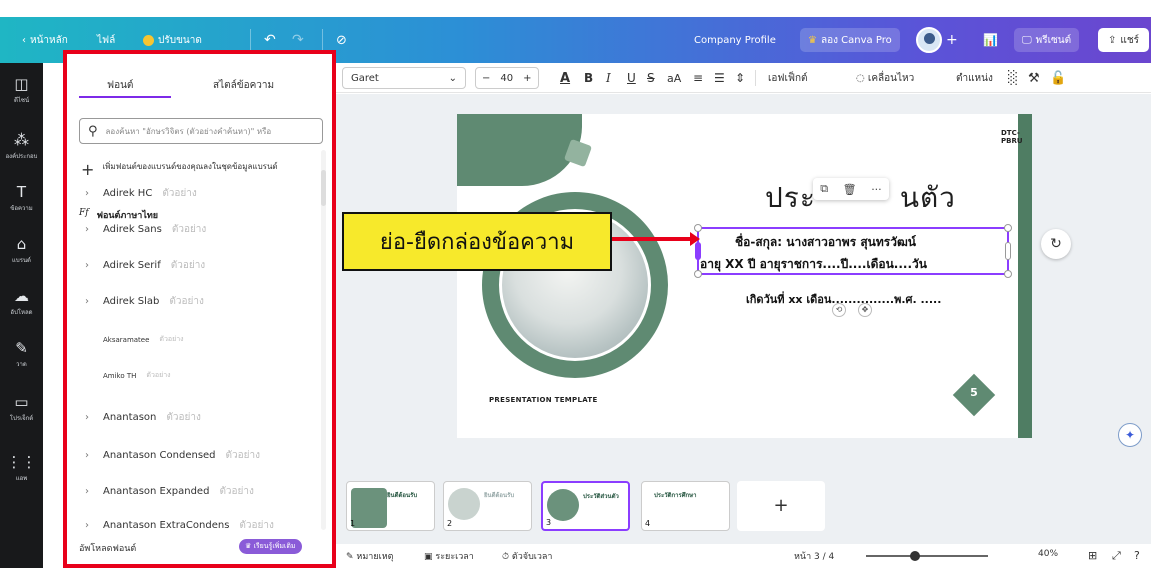 Image resolution: width=1151 pixels, height=568 pixels. What do you see at coordinates (141, 193) in the screenshot?
I see `font-list-item: › Adirek HC ตัวอย่าง` at bounding box center [141, 193].